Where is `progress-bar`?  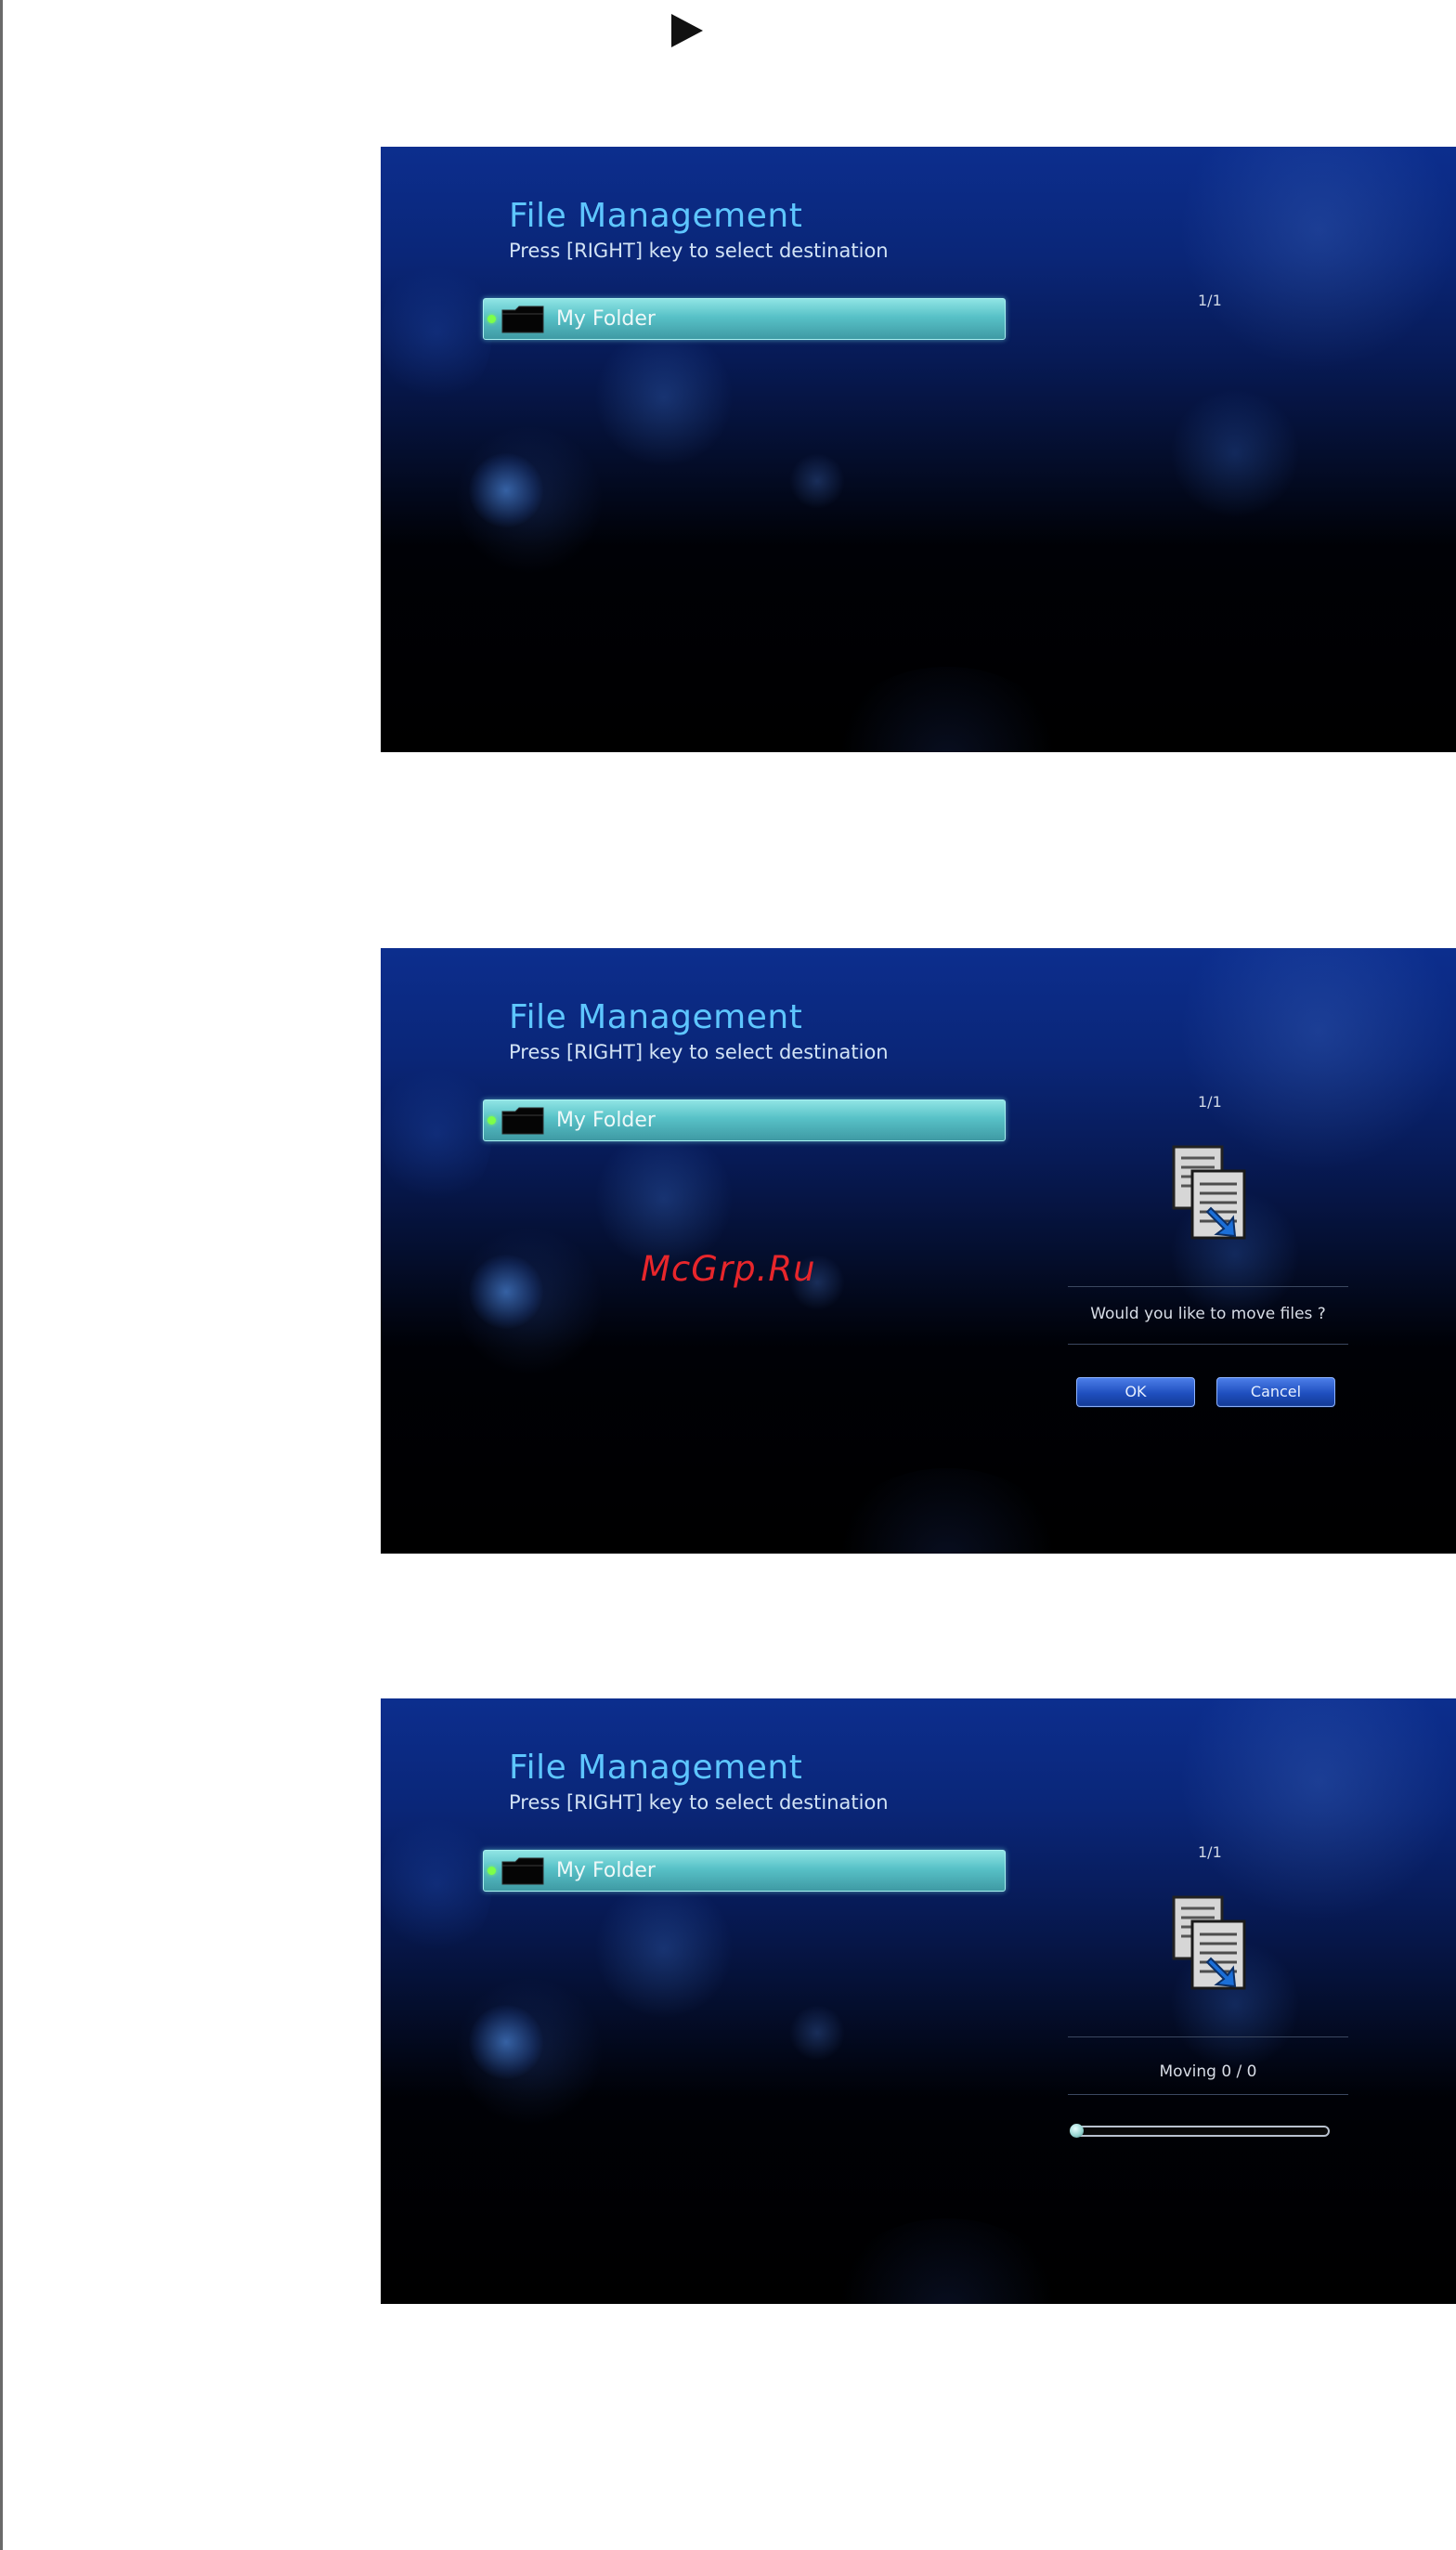 progress-bar is located at coordinates (1201, 2131).